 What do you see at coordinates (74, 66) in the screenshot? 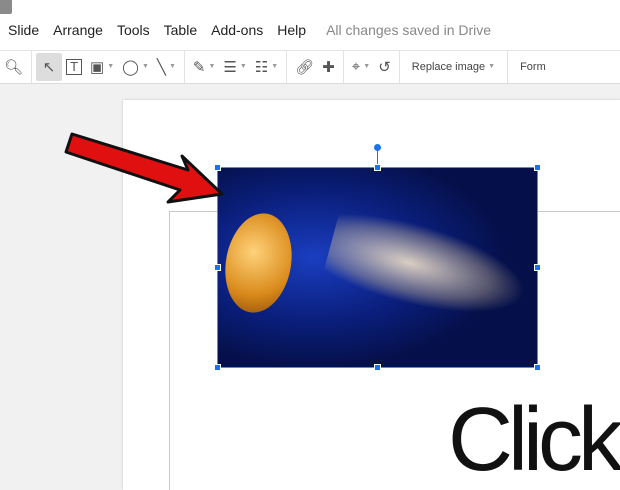
I see `text-box-icon: T` at bounding box center [74, 66].